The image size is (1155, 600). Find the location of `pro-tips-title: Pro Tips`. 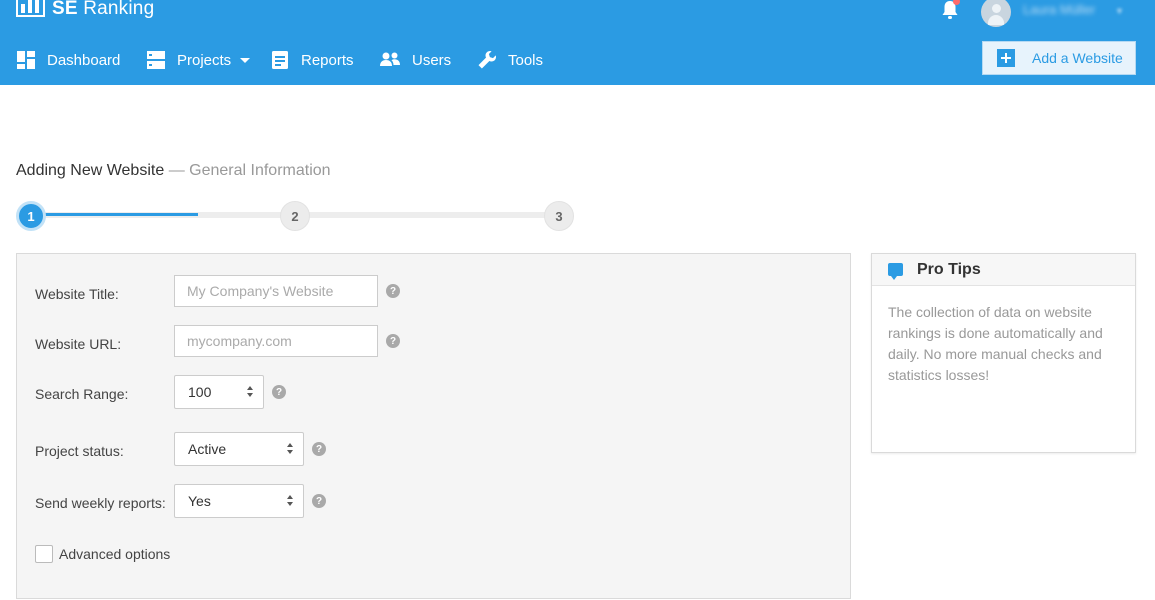

pro-tips-title: Pro Tips is located at coordinates (949, 269).